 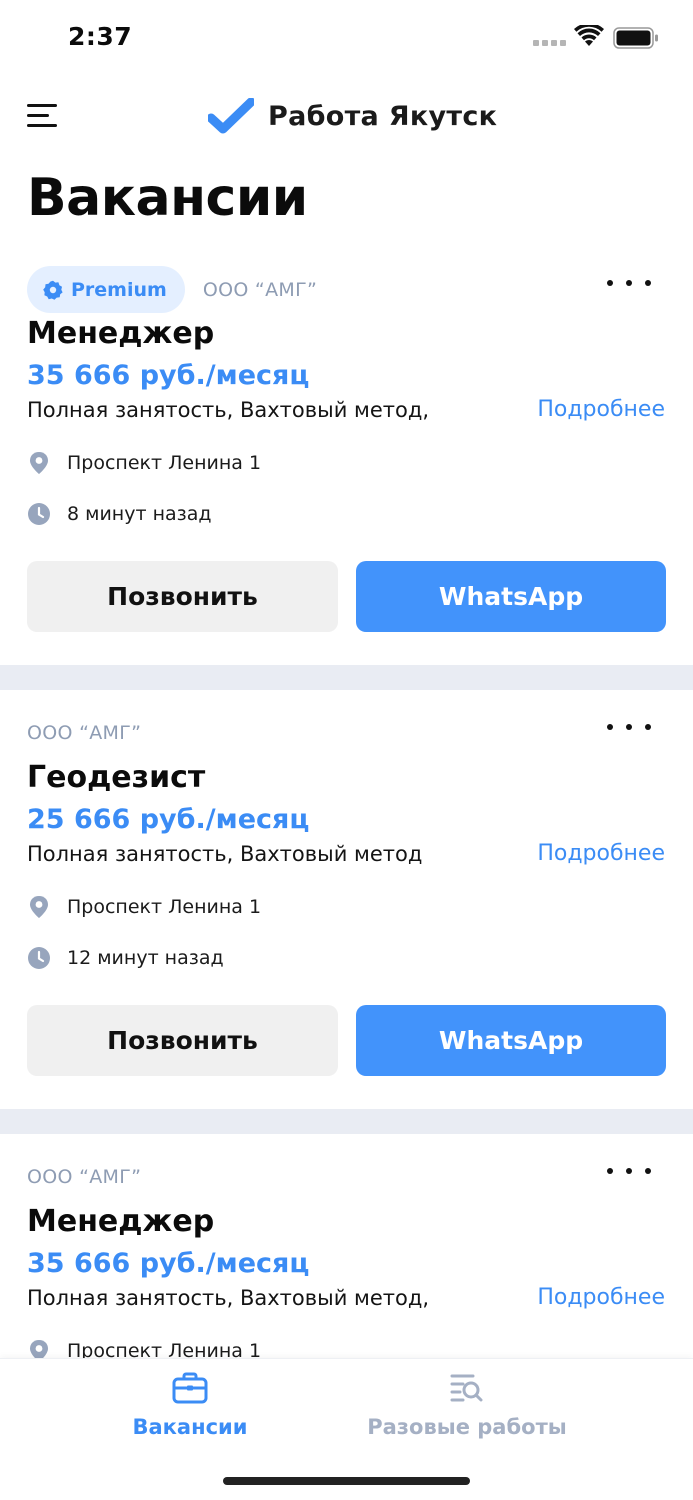 I want to click on hamburger-menu-icon, so click(x=43, y=117).